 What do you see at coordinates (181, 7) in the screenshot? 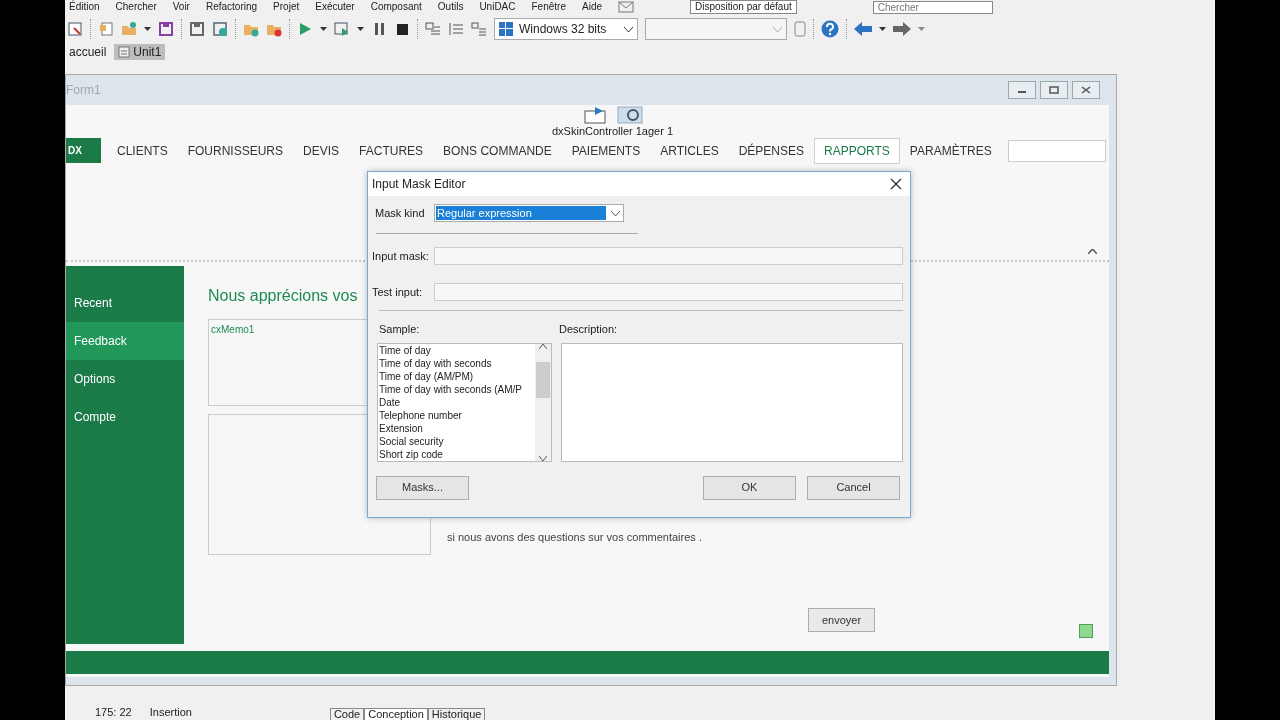
I see `menu-item: Voir` at bounding box center [181, 7].